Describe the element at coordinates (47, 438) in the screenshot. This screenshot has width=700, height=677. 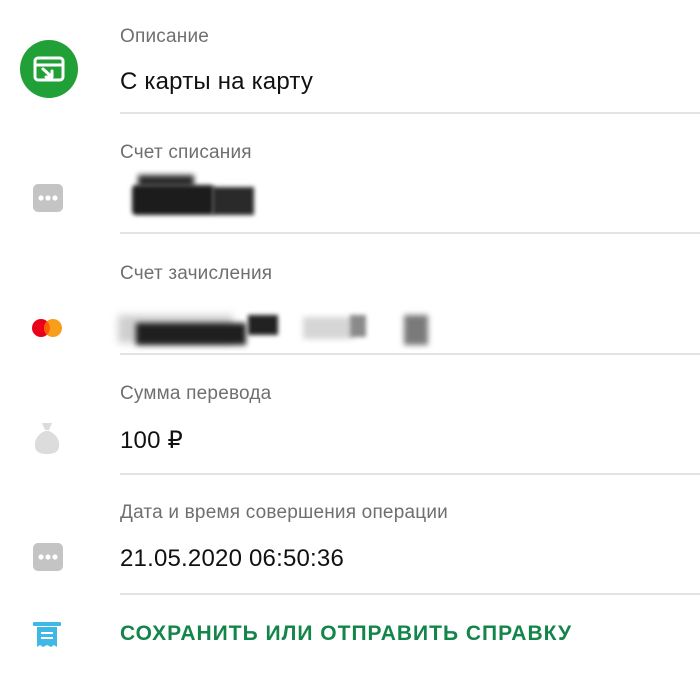
I see `money-bag-icon` at that location.